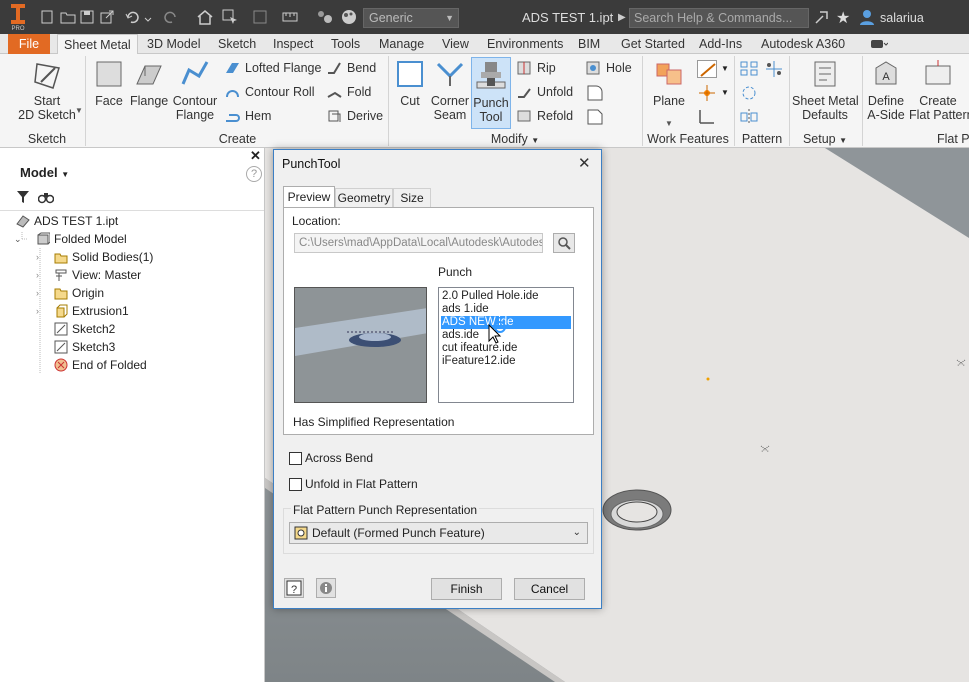  What do you see at coordinates (68, 17) in the screenshot?
I see `open-icon` at bounding box center [68, 17].